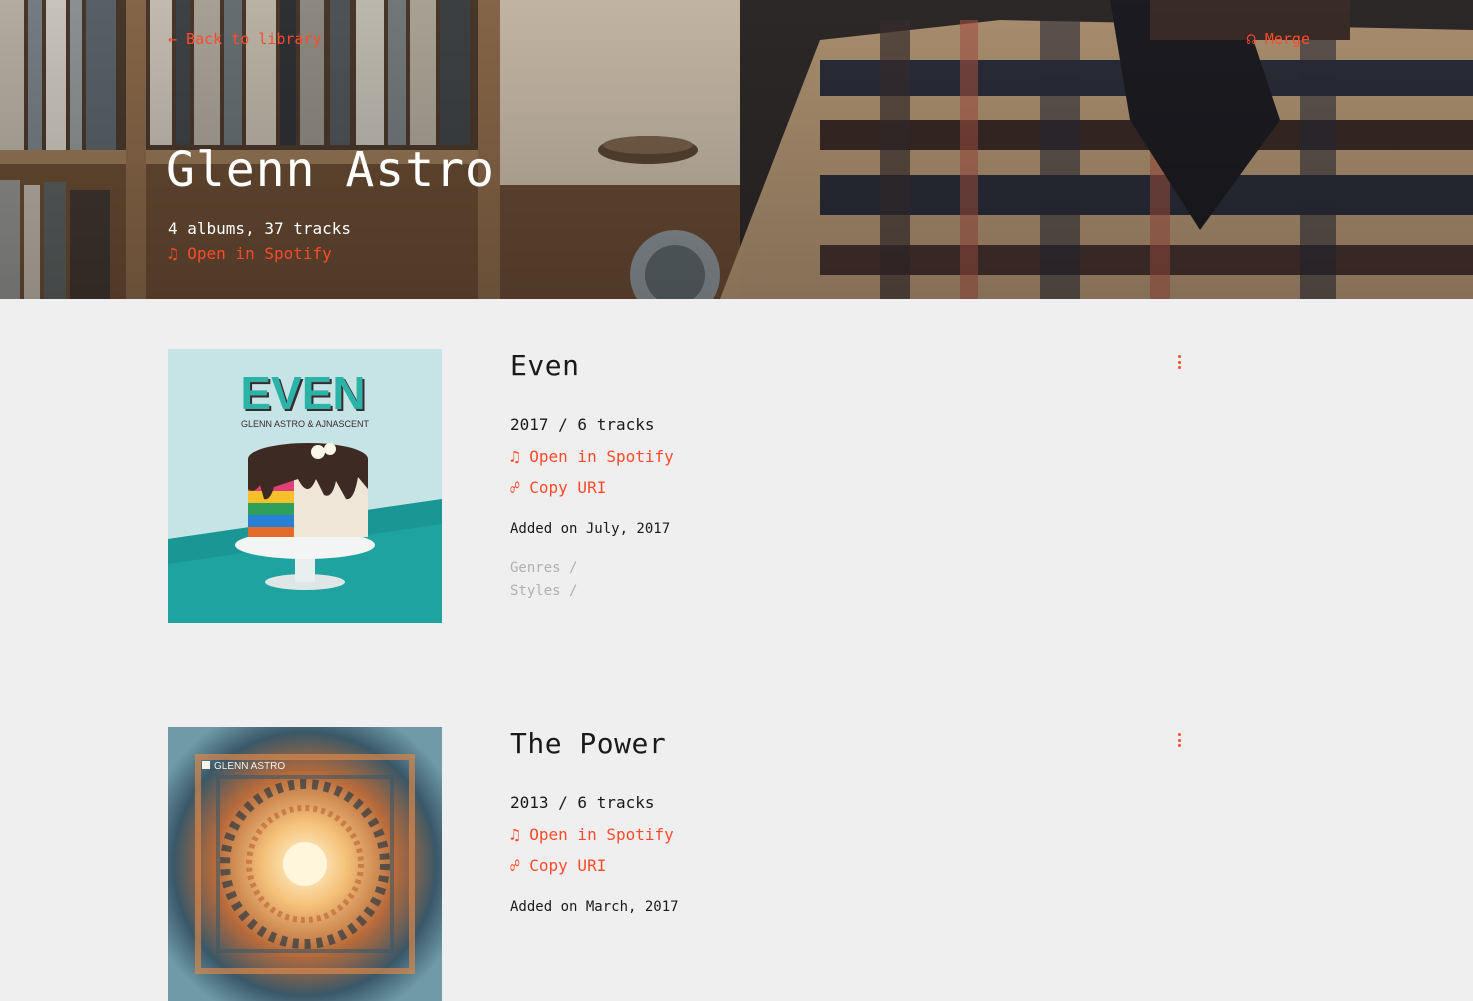 The width and height of the screenshot is (1473, 1001). I want to click on album-cover-art: EVEN EVEN GLENN ASTRO & AJNASCENT, so click(305, 486).